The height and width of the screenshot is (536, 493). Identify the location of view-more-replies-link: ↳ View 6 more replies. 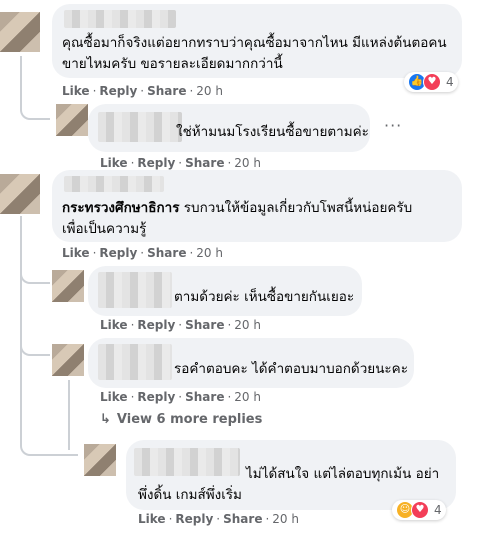
(181, 419).